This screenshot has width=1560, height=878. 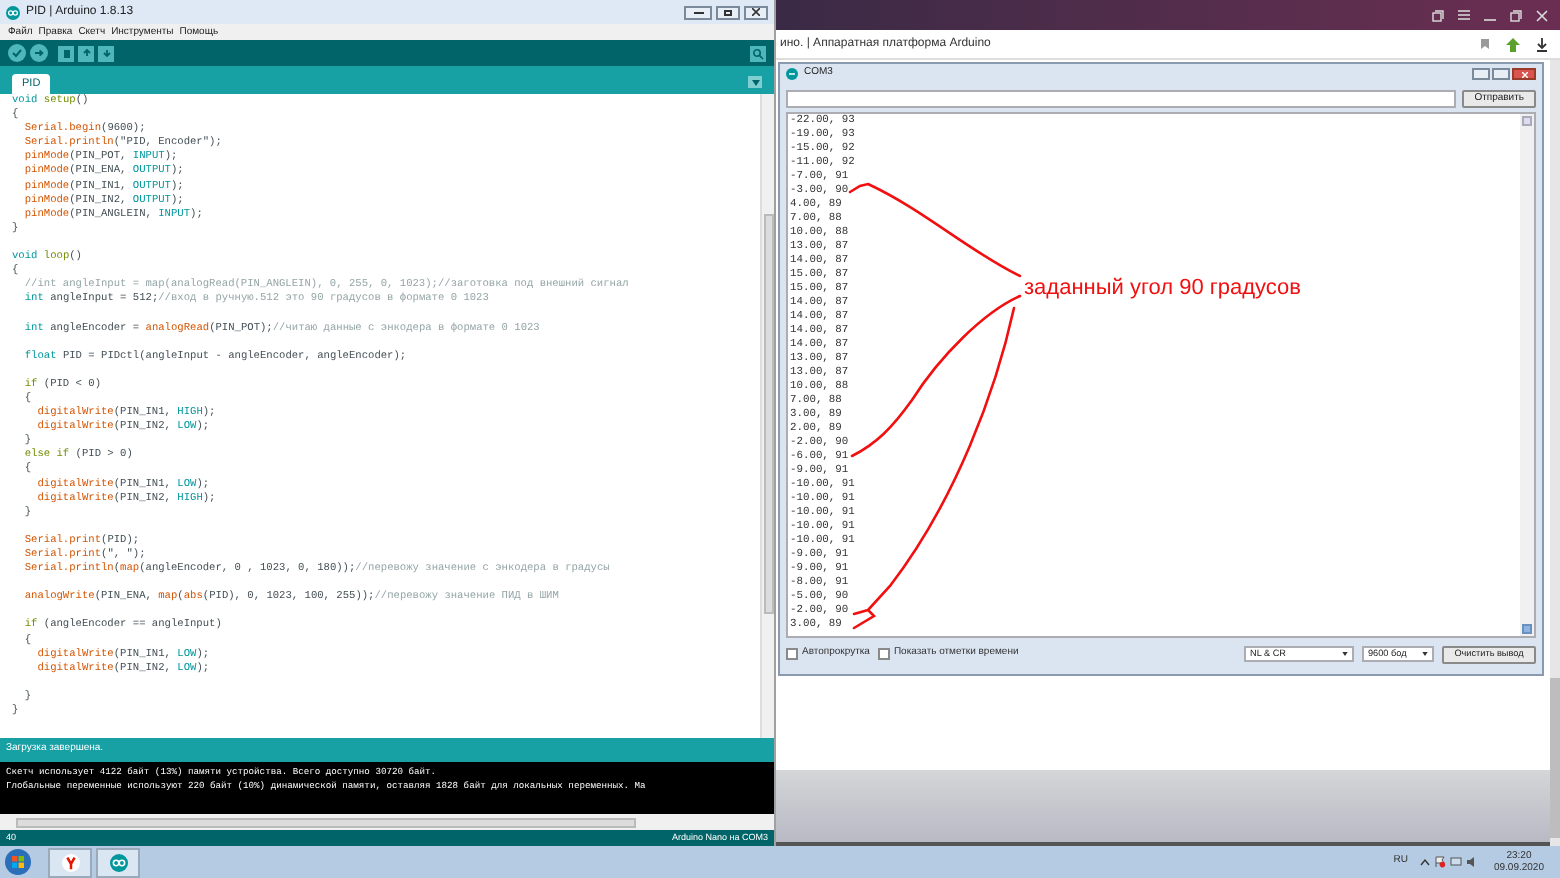 I want to click on right-arrow-icon, so click(x=39, y=53).